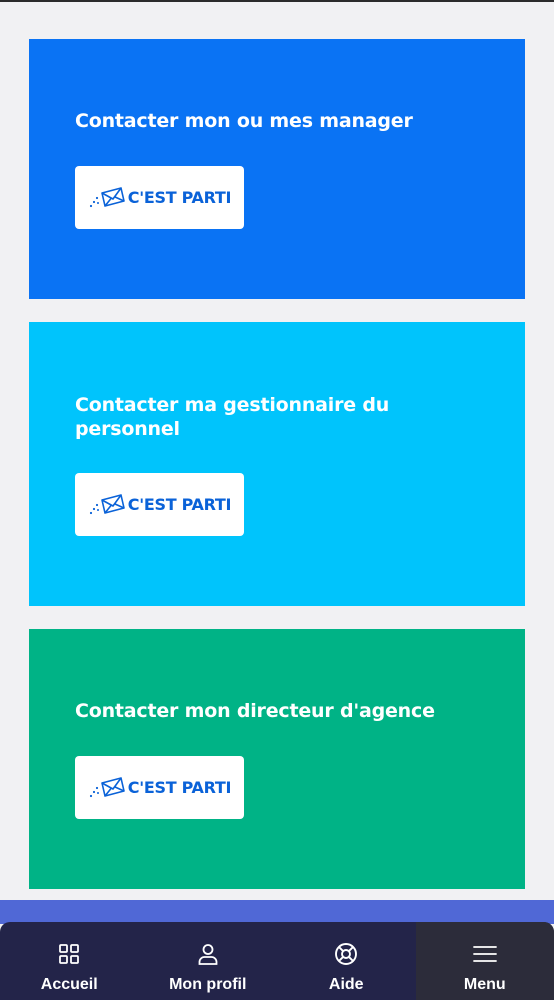  What do you see at coordinates (277, 912) in the screenshot?
I see `accent-band` at bounding box center [277, 912].